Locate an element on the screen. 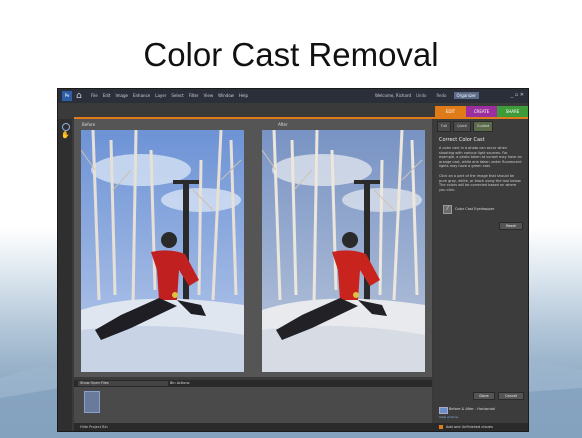  status-bar: Add and Unfinished chores is located at coordinates (481, 427).